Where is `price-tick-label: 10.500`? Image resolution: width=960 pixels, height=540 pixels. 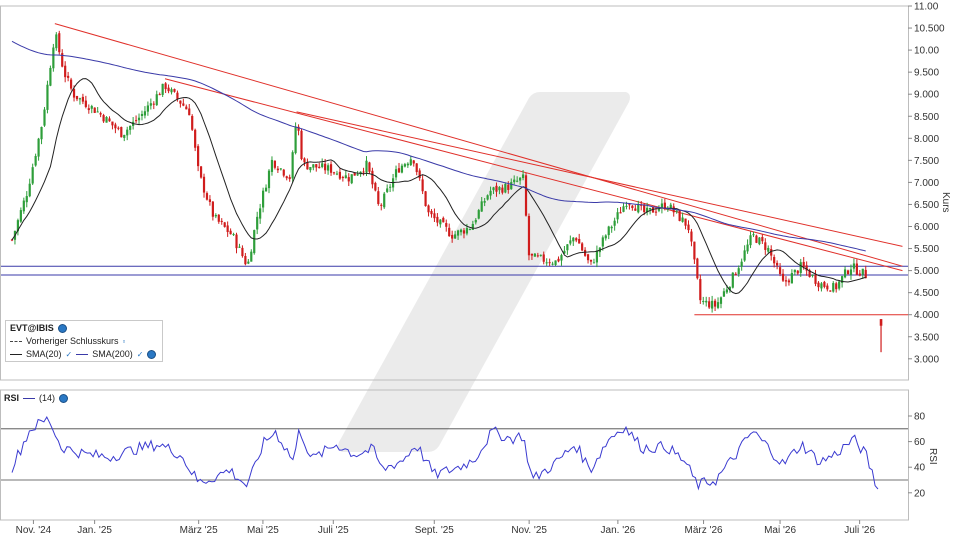
price-tick-label: 10.500 is located at coordinates (929, 29).